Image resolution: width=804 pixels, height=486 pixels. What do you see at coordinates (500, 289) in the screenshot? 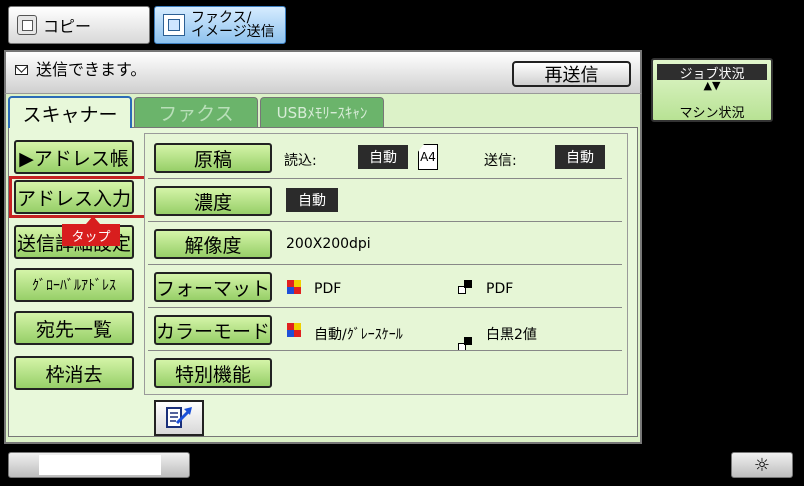
I see `format-bw-value: PDF` at bounding box center [500, 289].